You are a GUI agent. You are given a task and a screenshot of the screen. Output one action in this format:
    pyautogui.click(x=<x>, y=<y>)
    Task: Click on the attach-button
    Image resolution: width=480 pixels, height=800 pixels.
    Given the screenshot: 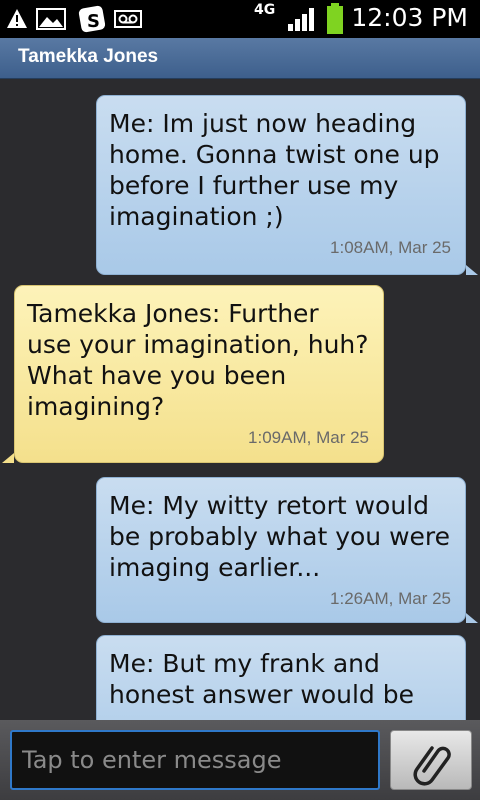 What is the action you would take?
    pyautogui.click(x=431, y=760)
    